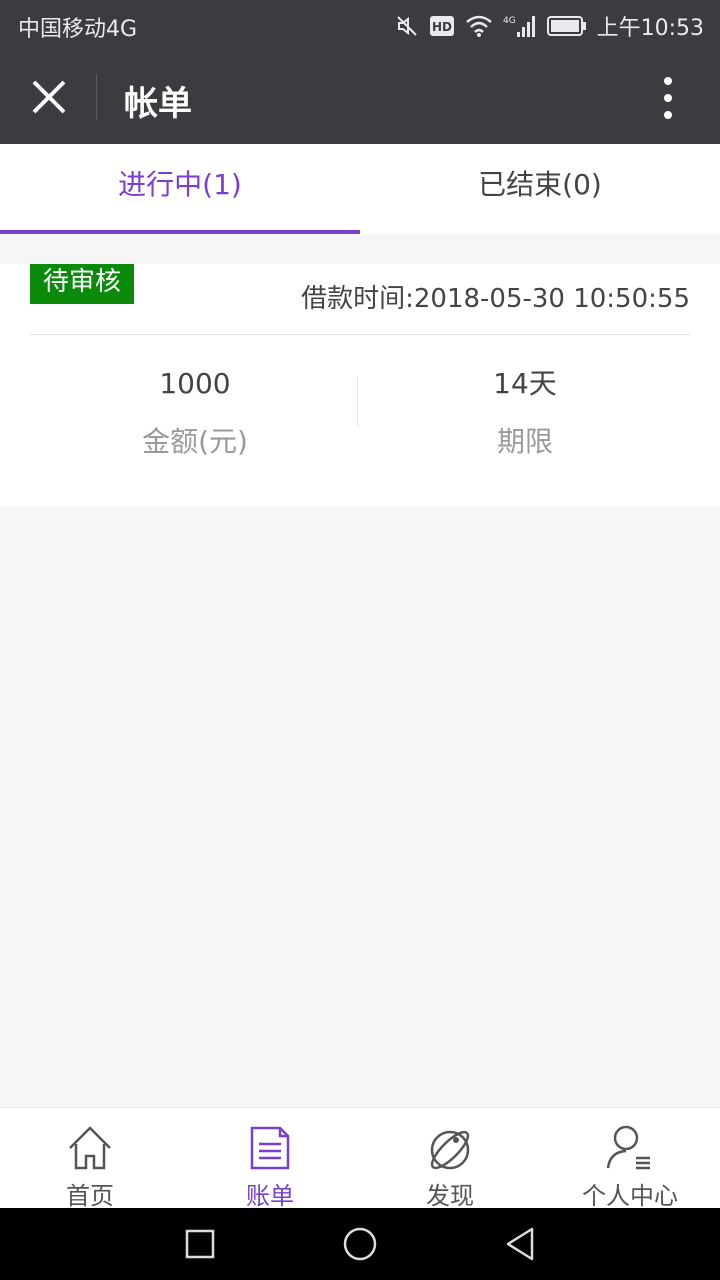 This screenshot has width=720, height=1280. Describe the element at coordinates (630, 1196) in the screenshot. I see `nav-profile-label: 个人中心` at that location.